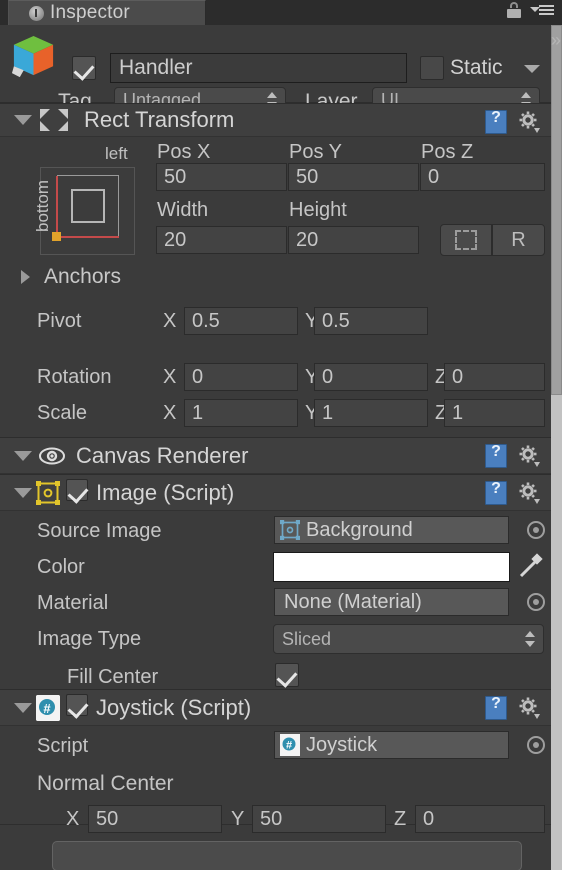 The height and width of the screenshot is (870, 562). What do you see at coordinates (556, 40) in the screenshot?
I see `chevron-right-icon: »` at bounding box center [556, 40].